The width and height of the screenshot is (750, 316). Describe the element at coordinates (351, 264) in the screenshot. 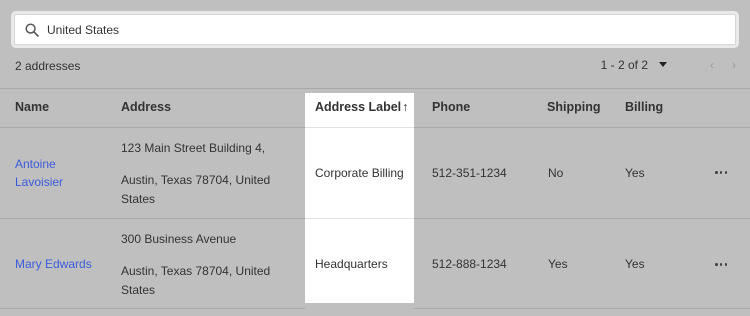

I see `address-label: Headquarters` at that location.